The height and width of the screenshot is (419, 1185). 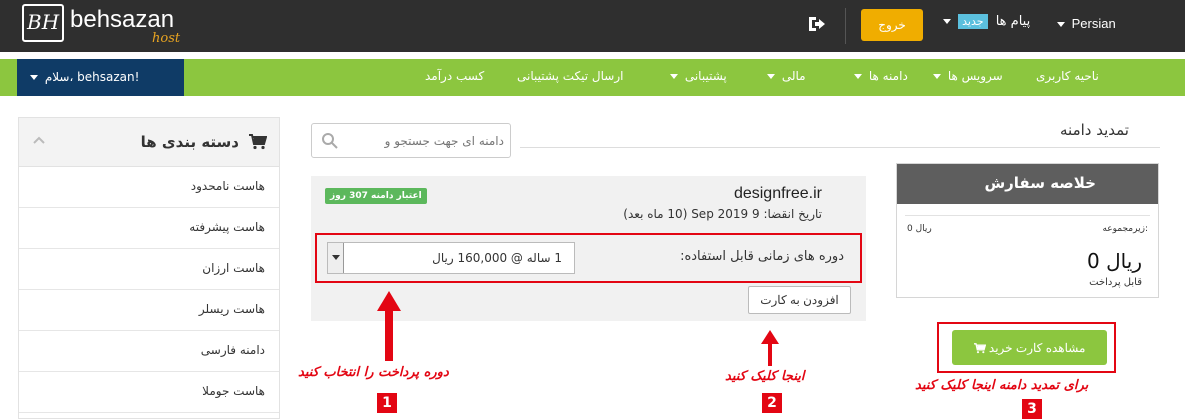 I want to click on nav-item-domains: دامنه ها, so click(x=879, y=76).